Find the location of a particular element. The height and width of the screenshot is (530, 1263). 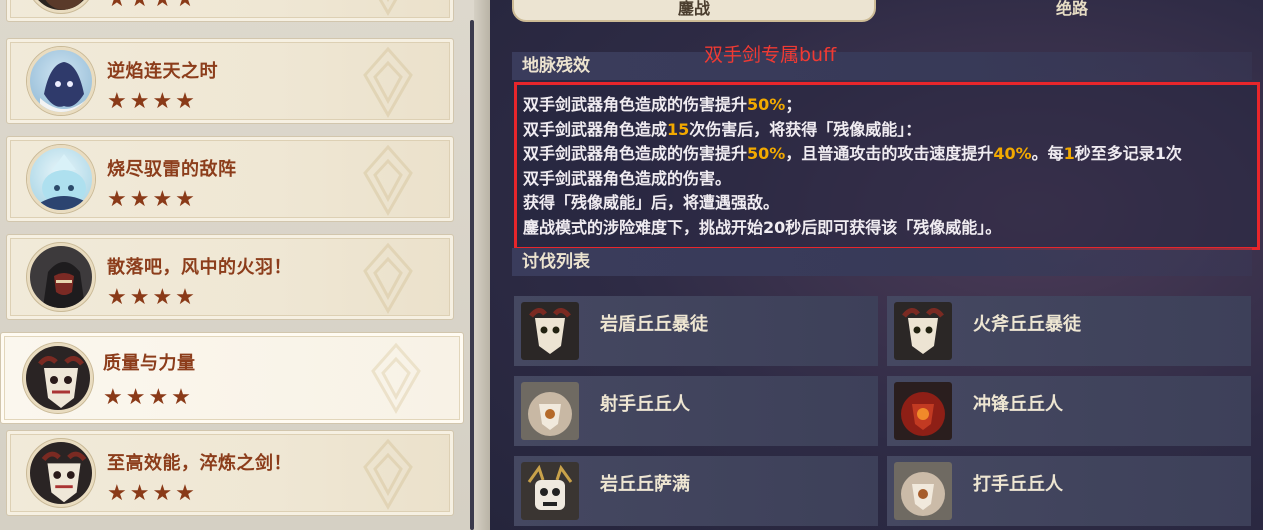

section-title: 讨伐列表 is located at coordinates (556, 262).